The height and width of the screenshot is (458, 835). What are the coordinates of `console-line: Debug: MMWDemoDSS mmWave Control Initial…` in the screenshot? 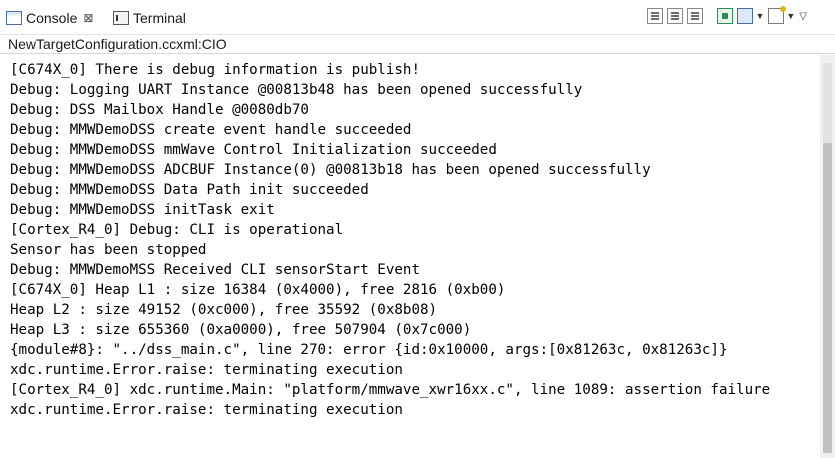 It's located at (253, 150).